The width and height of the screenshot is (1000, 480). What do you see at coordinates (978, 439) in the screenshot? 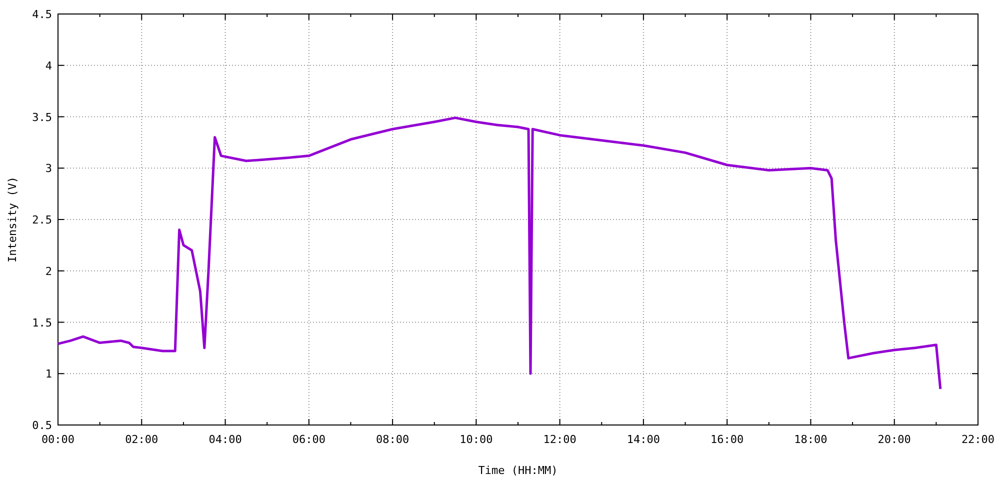
I see `tick-label: 22:00` at bounding box center [978, 439].